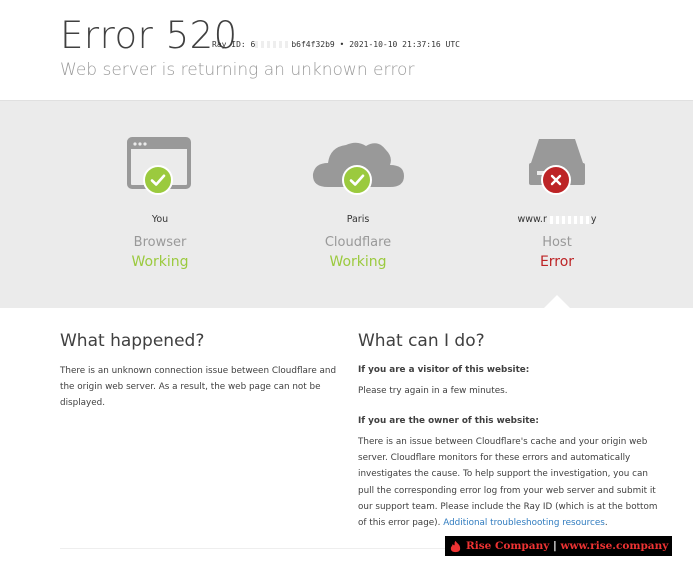 The height and width of the screenshot is (570, 693). What do you see at coordinates (532, 219) in the screenshot?
I see `host-location-prefix: www.r` at bounding box center [532, 219].